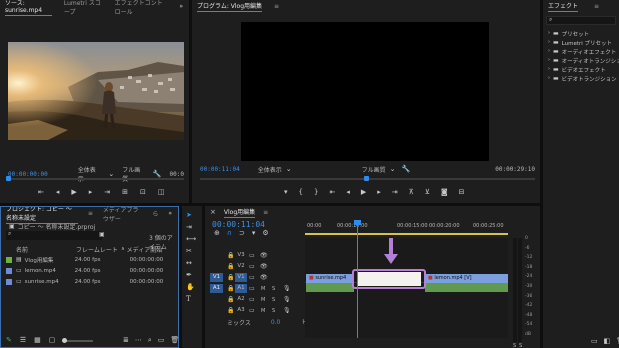 Image resolution: width=619 pixels, height=348 pixels. I want to click on column-header-framerate: フレームレート, so click(98, 249).